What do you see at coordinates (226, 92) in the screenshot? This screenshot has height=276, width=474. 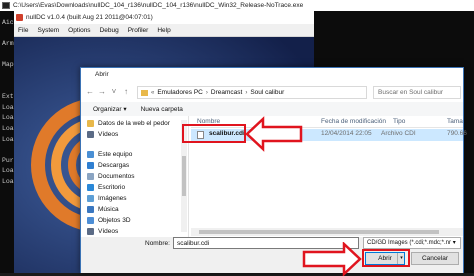 I see `breadcrumb-dreamcast: Dreamcast` at bounding box center [226, 92].